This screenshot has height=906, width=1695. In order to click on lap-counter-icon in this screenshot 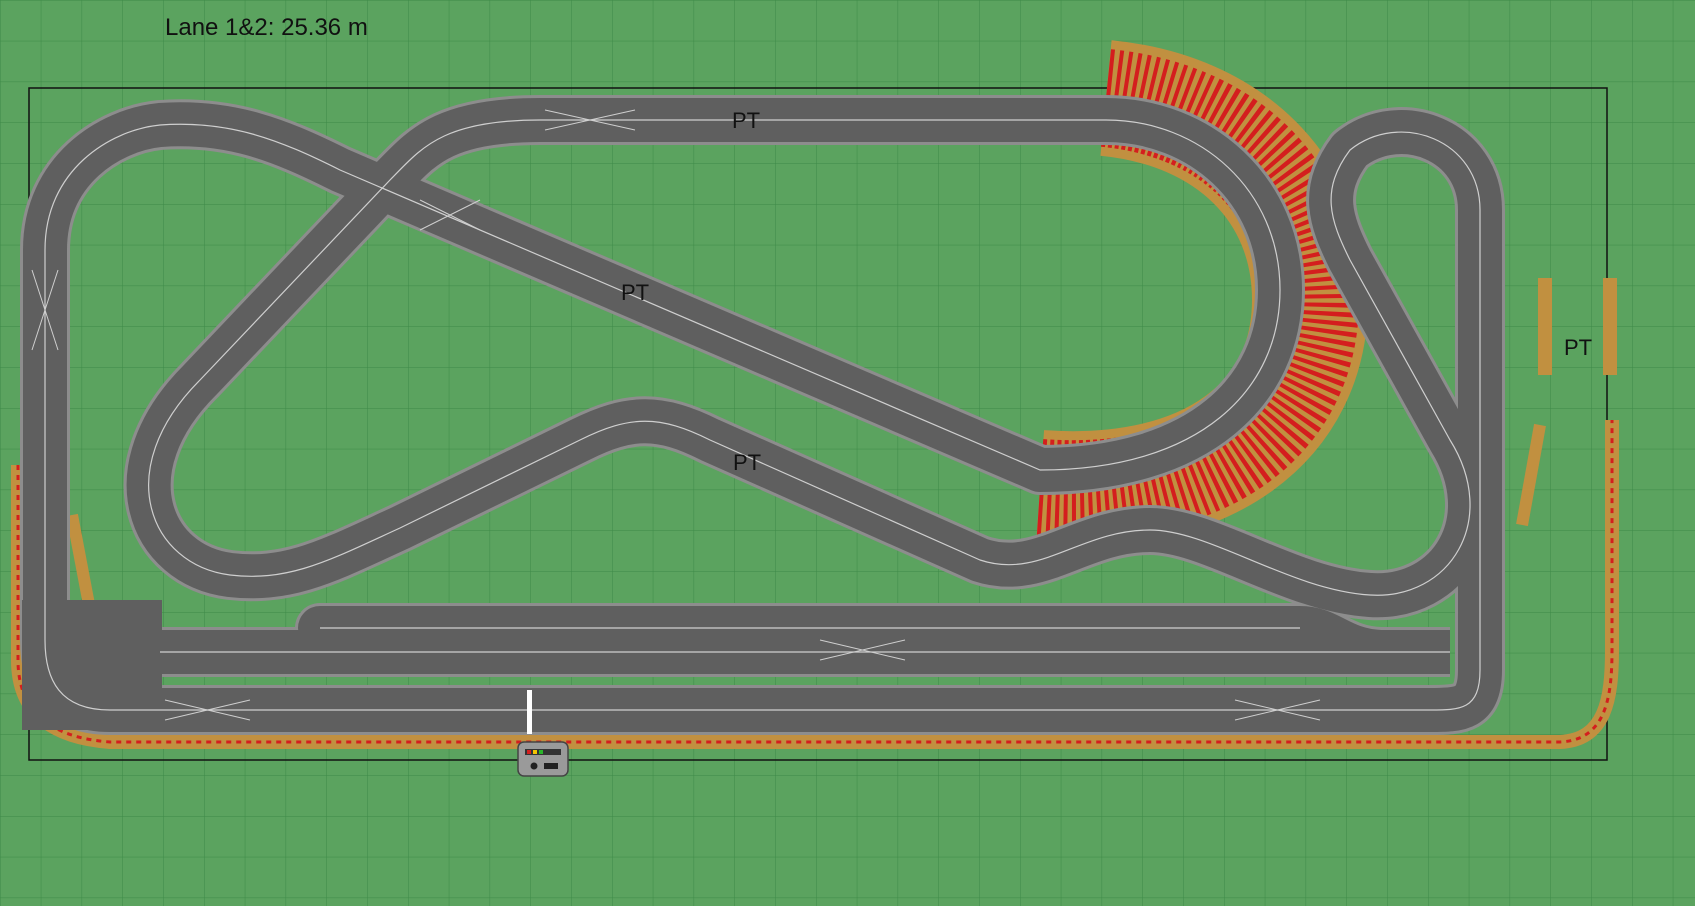, I will do `click(543, 759)`.